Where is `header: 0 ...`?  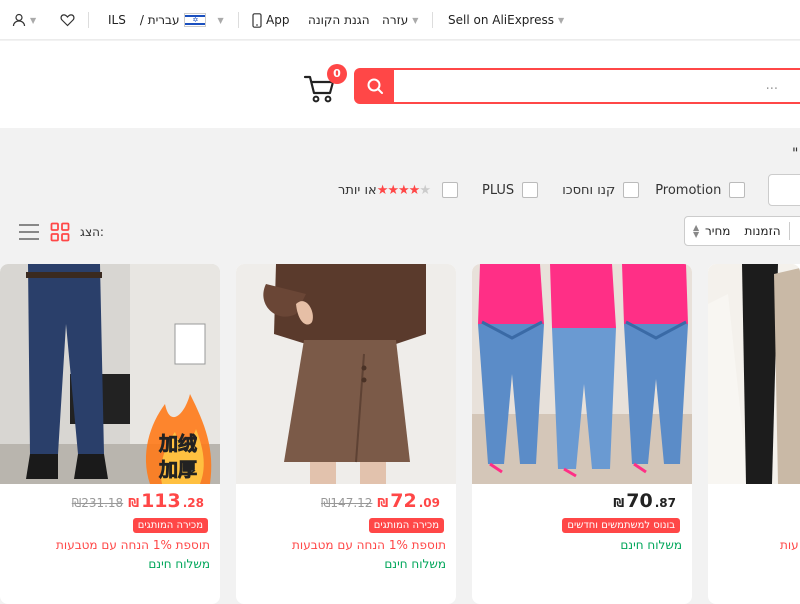
header: 0 ... is located at coordinates (400, 84).